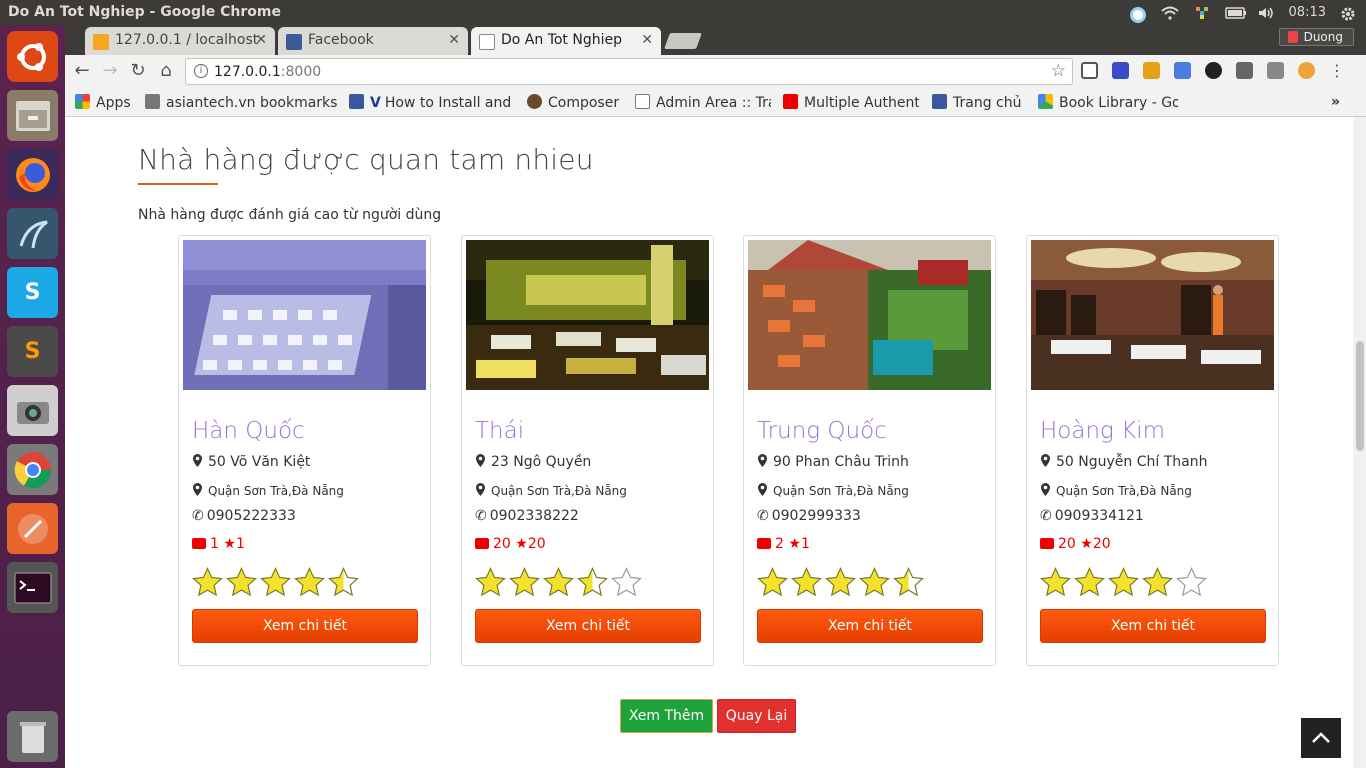  I want to click on bookmark-trang-chu: Trang chủ, so click(976, 102).